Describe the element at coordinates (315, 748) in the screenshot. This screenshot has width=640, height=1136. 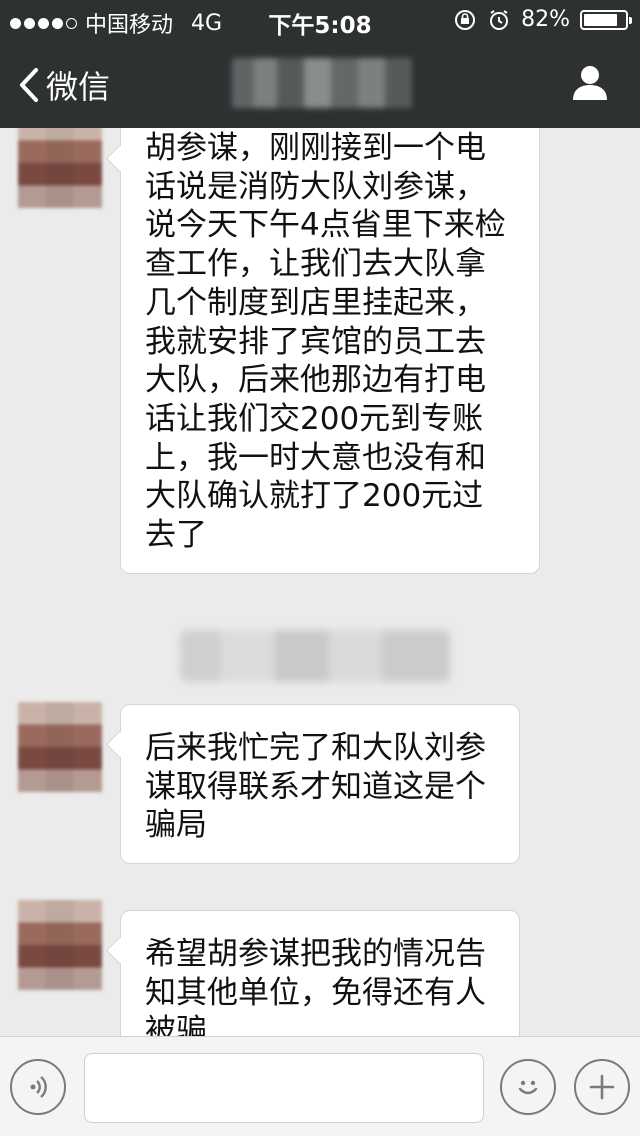
I see `message-line: 后来我忙完了和大队刘参` at that location.